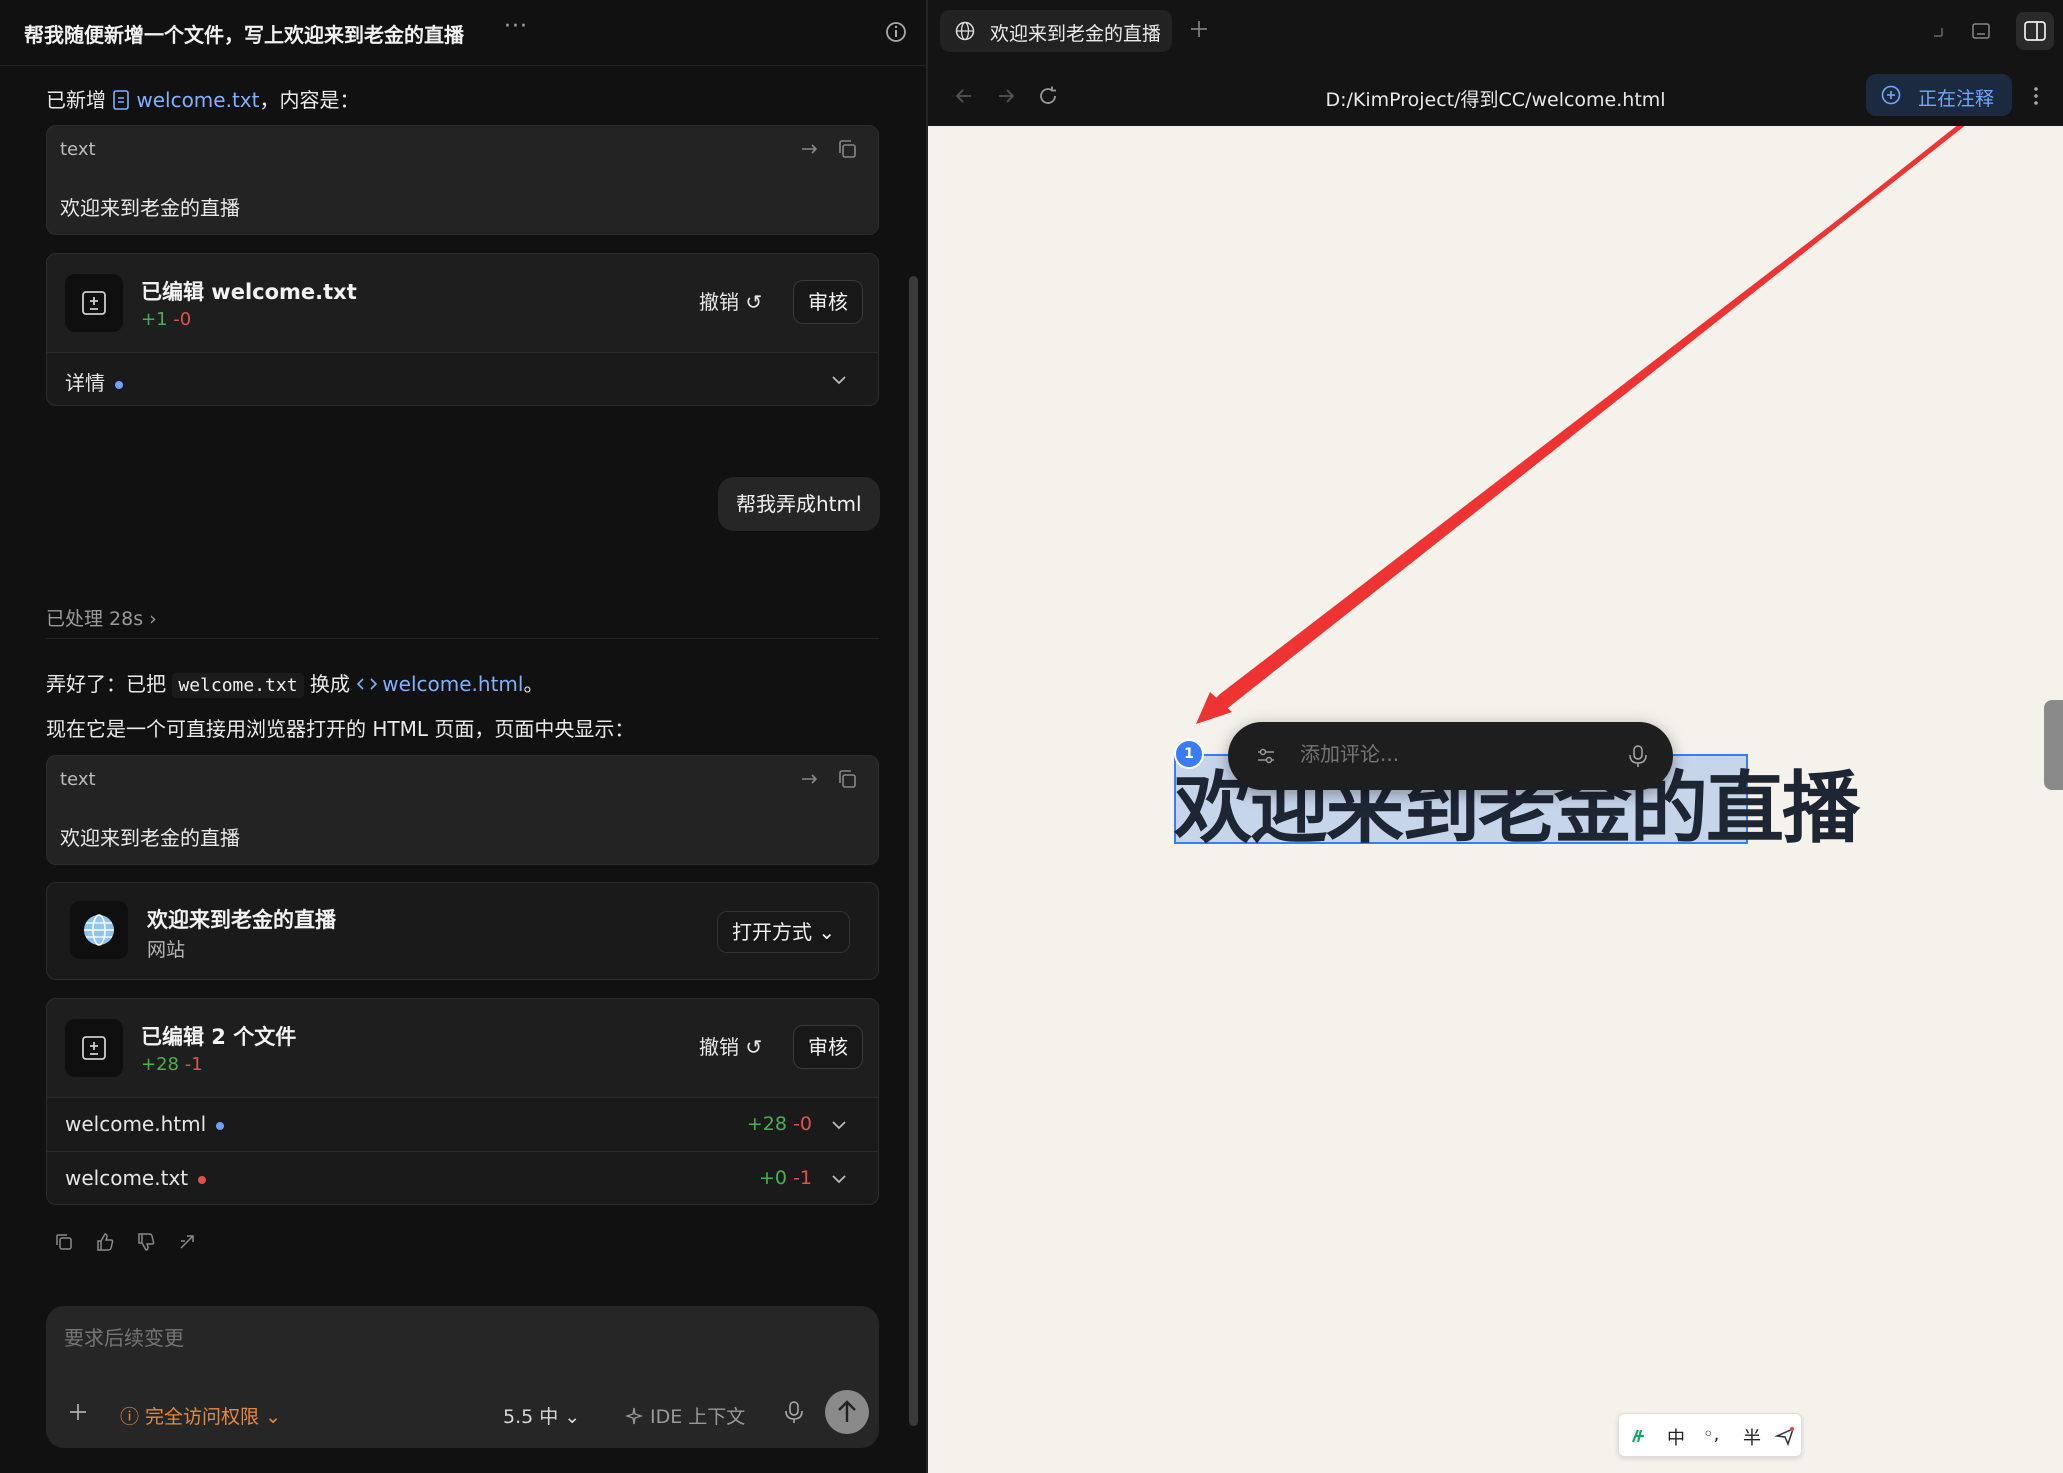  Describe the element at coordinates (154, 319) in the screenshot. I see `additions-count: +1` at that location.